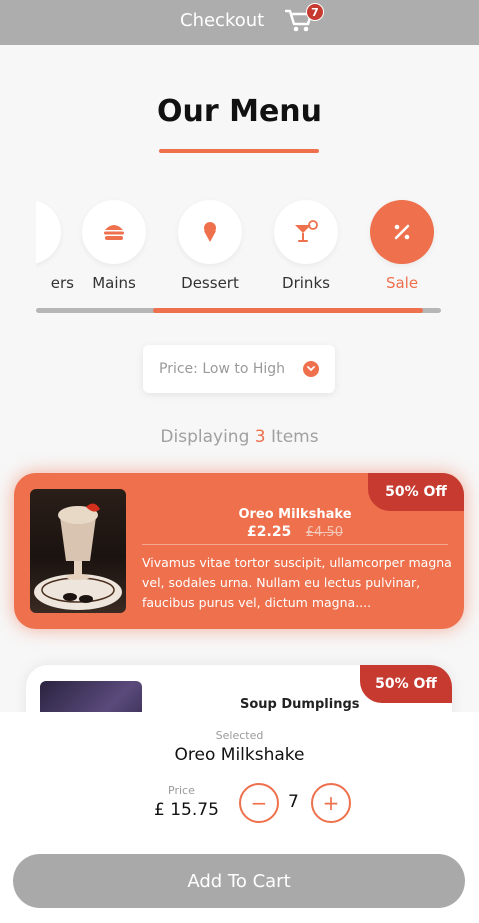 The image size is (479, 923). Describe the element at coordinates (306, 283) in the screenshot. I see `category-label: Drinks` at that location.